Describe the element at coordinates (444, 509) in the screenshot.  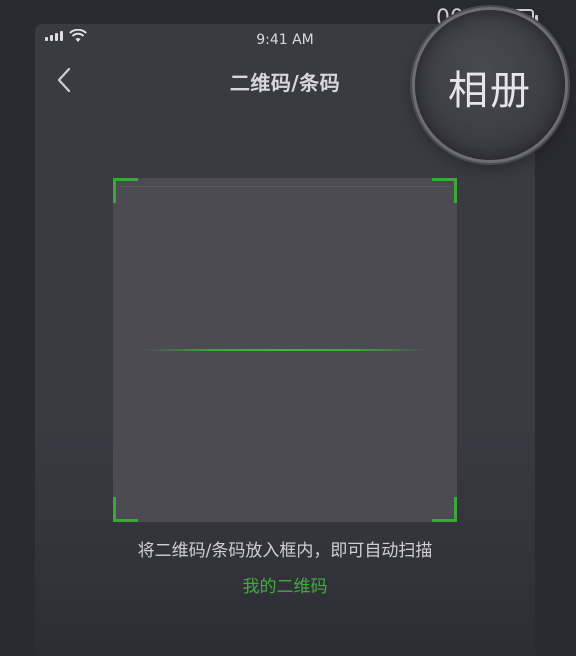
I see `corner-marker-bottom-right` at that location.